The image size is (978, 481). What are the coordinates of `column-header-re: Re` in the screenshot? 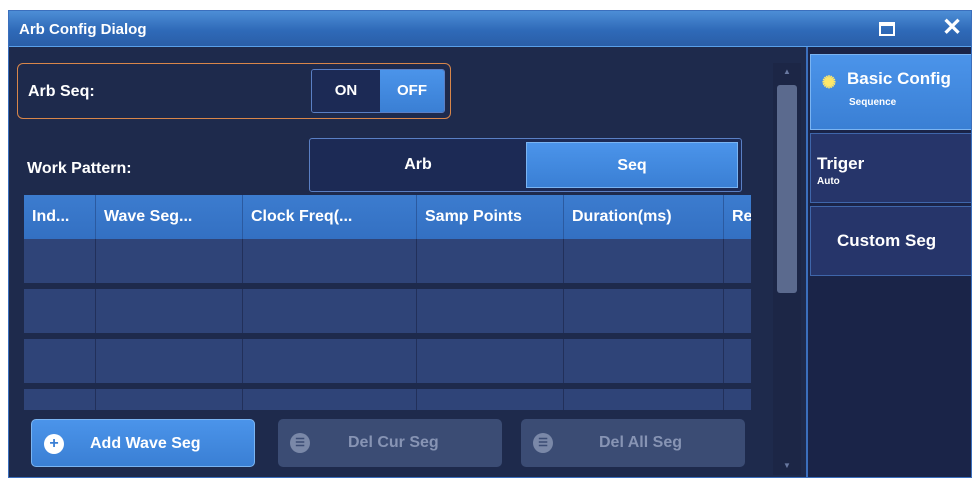 It's located at (737, 217).